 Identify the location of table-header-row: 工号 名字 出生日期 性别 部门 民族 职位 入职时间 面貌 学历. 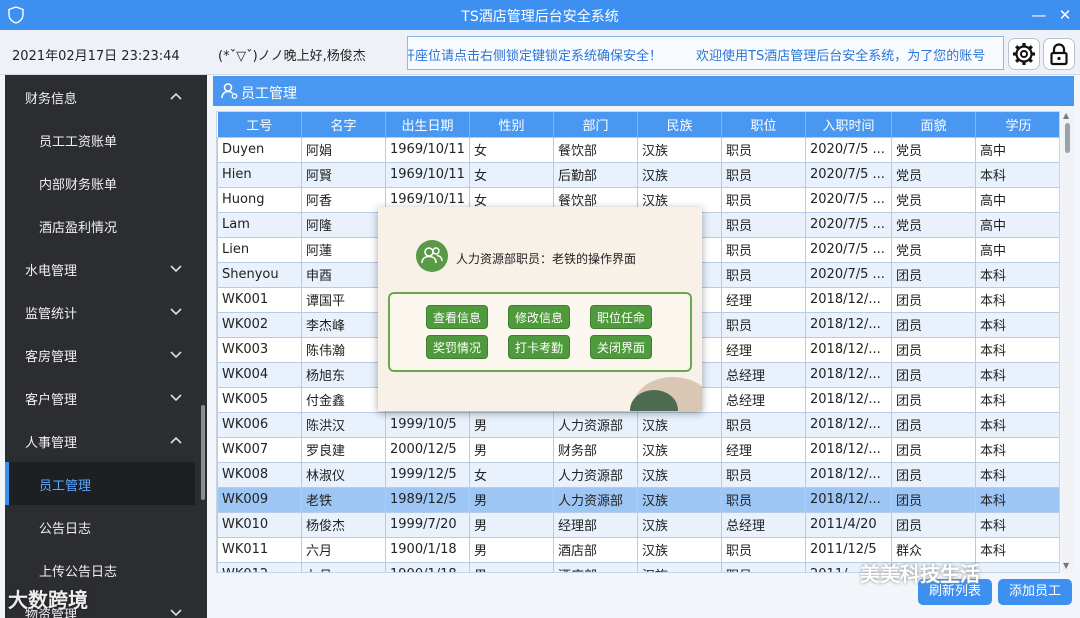
(638, 124).